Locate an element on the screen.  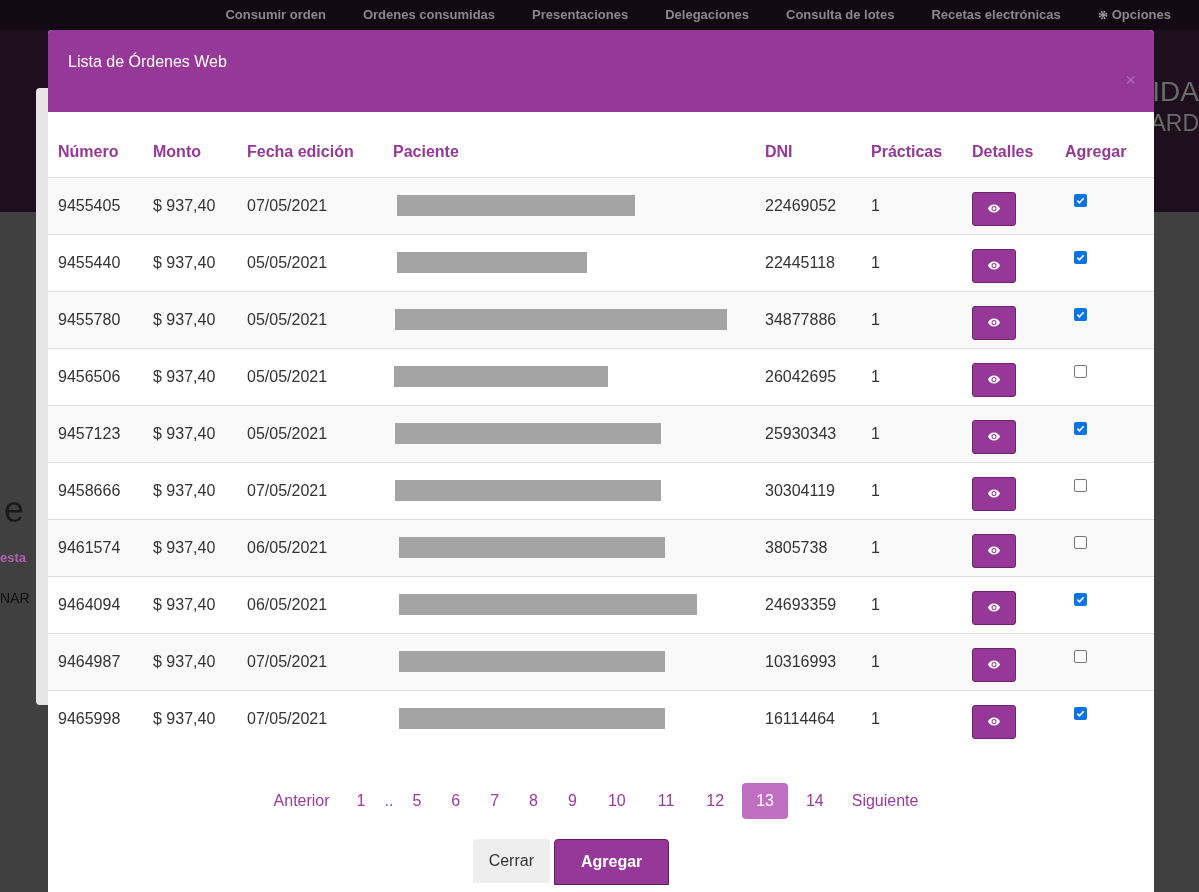
nav-link: Recetas electrónicas is located at coordinates (996, 15).